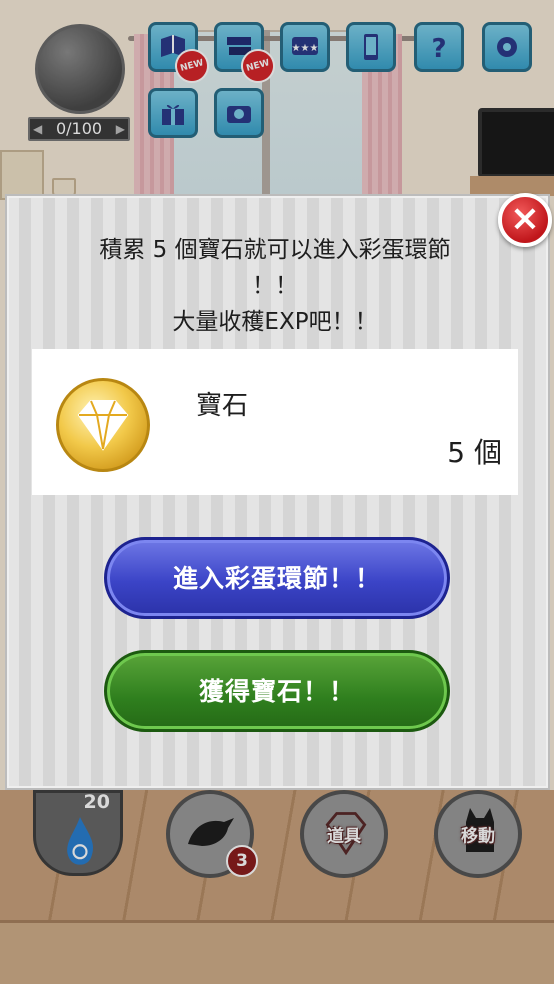  Describe the element at coordinates (275, 422) in the screenshot. I see `gem-info-card: 寶石 5 個` at that location.